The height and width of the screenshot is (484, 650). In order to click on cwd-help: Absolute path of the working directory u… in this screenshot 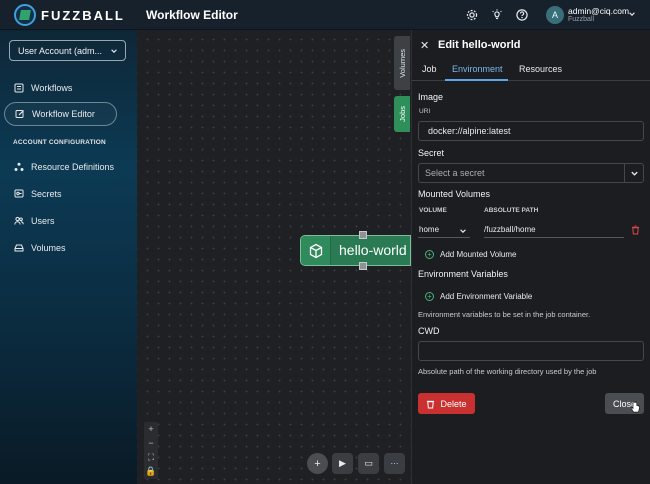, I will do `click(507, 371)`.